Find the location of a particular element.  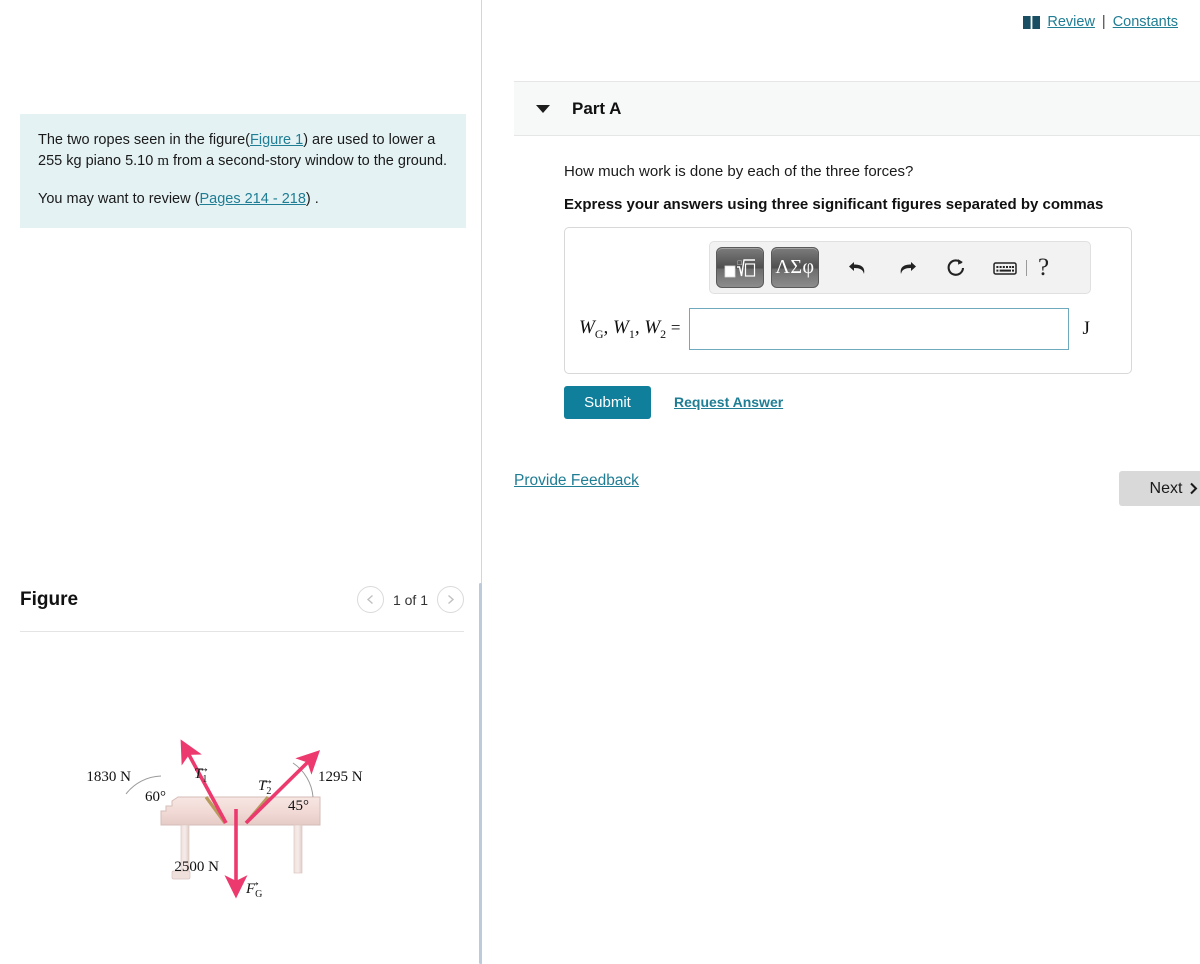

reset-icon is located at coordinates (956, 267).